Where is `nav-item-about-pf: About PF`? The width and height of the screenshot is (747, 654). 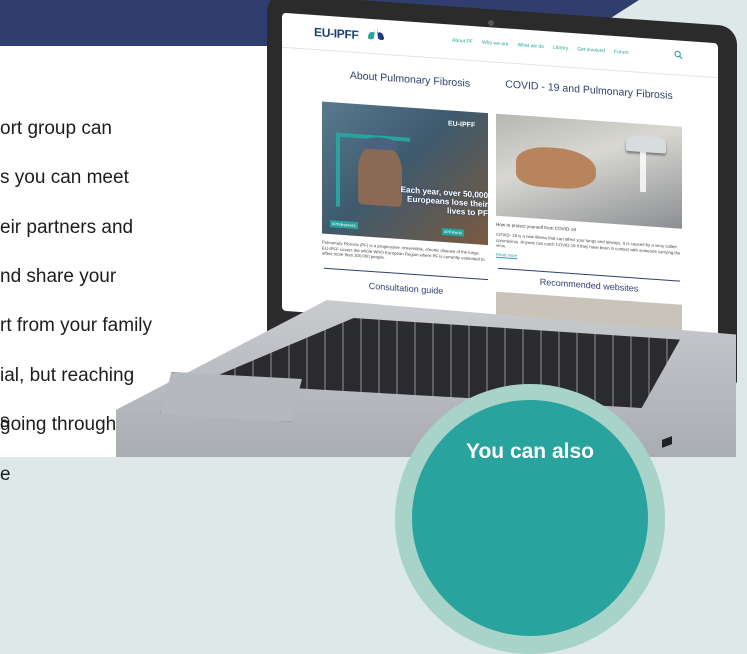
nav-item-about-pf: About PF is located at coordinates (462, 41).